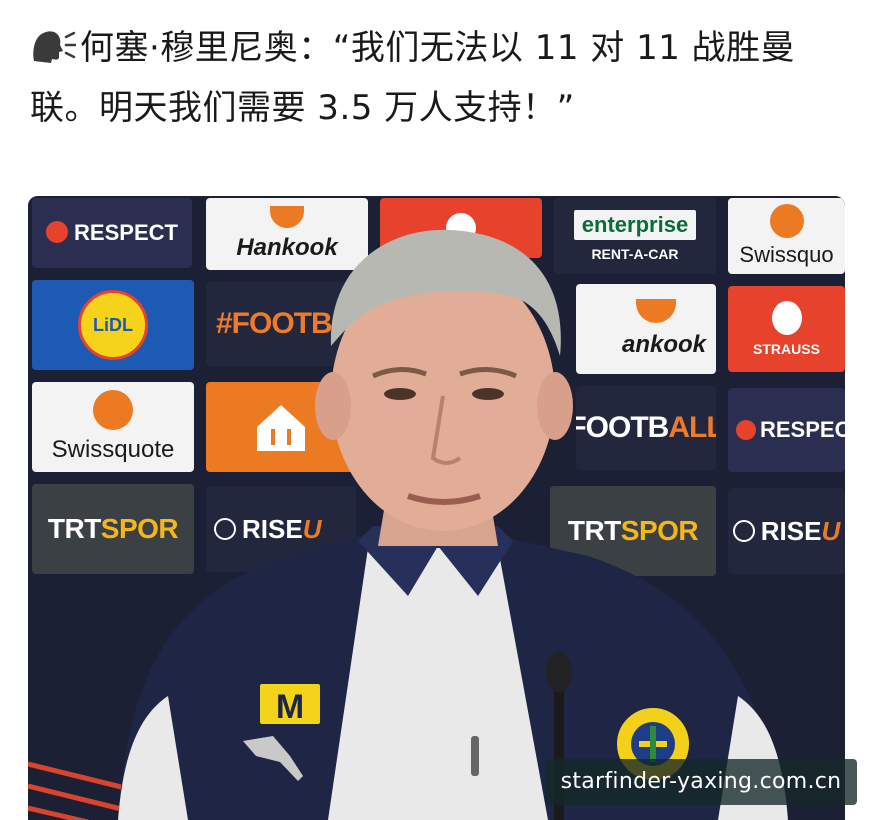 The image size is (871, 820). I want to click on speaking-head-icon, so click(54, 47).